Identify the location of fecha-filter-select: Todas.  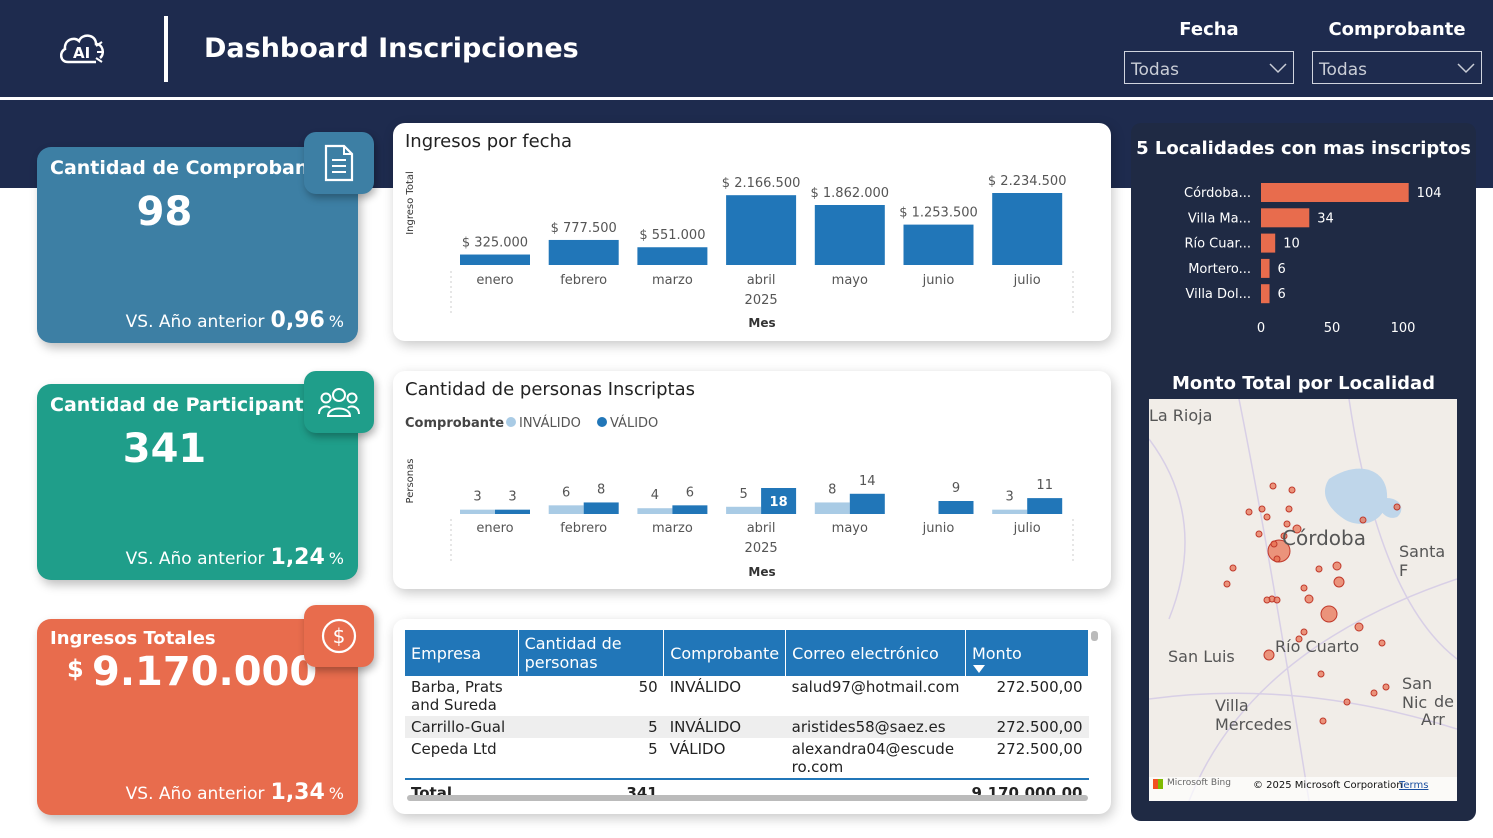
(1209, 67).